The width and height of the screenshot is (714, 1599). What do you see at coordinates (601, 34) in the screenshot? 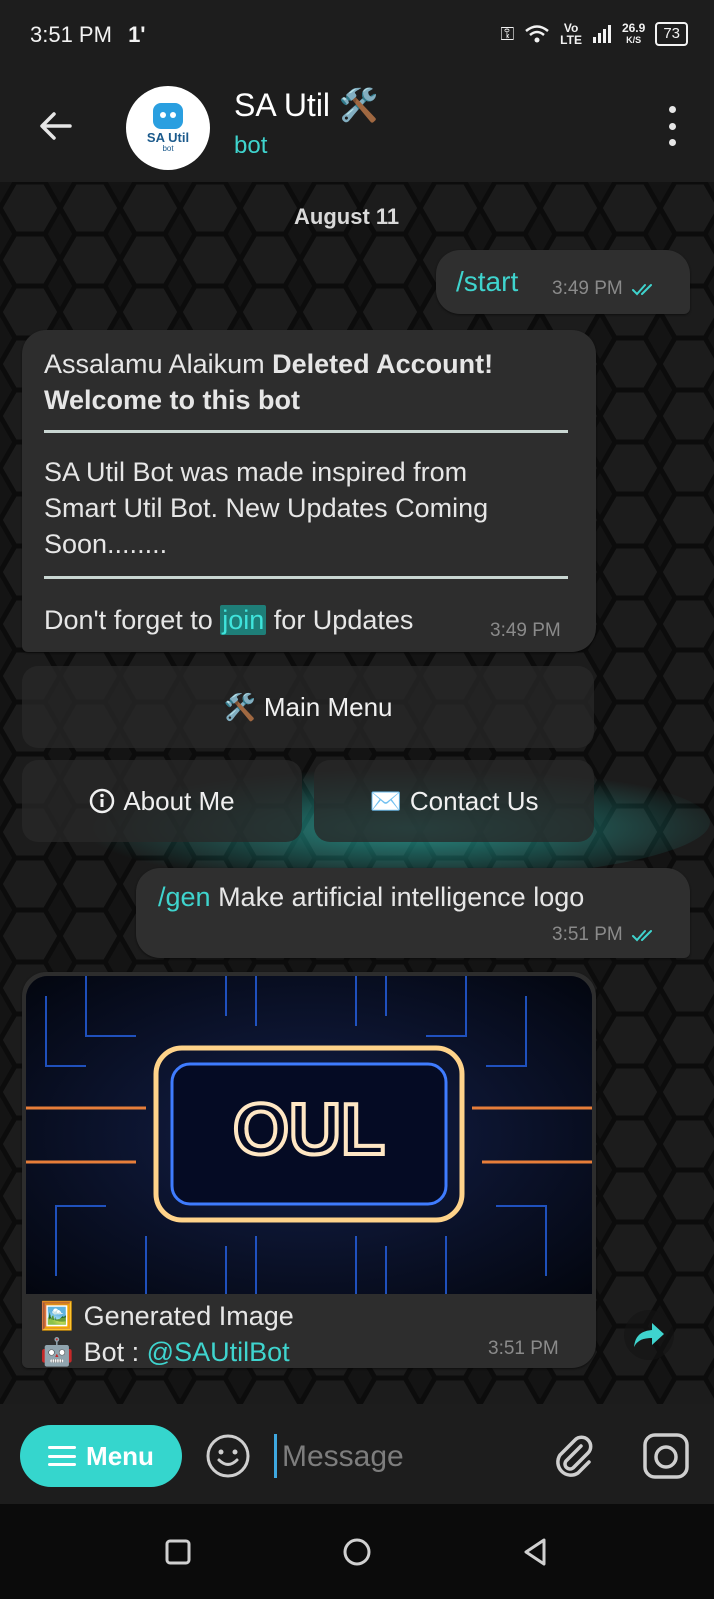
I see `signal-icon` at bounding box center [601, 34].